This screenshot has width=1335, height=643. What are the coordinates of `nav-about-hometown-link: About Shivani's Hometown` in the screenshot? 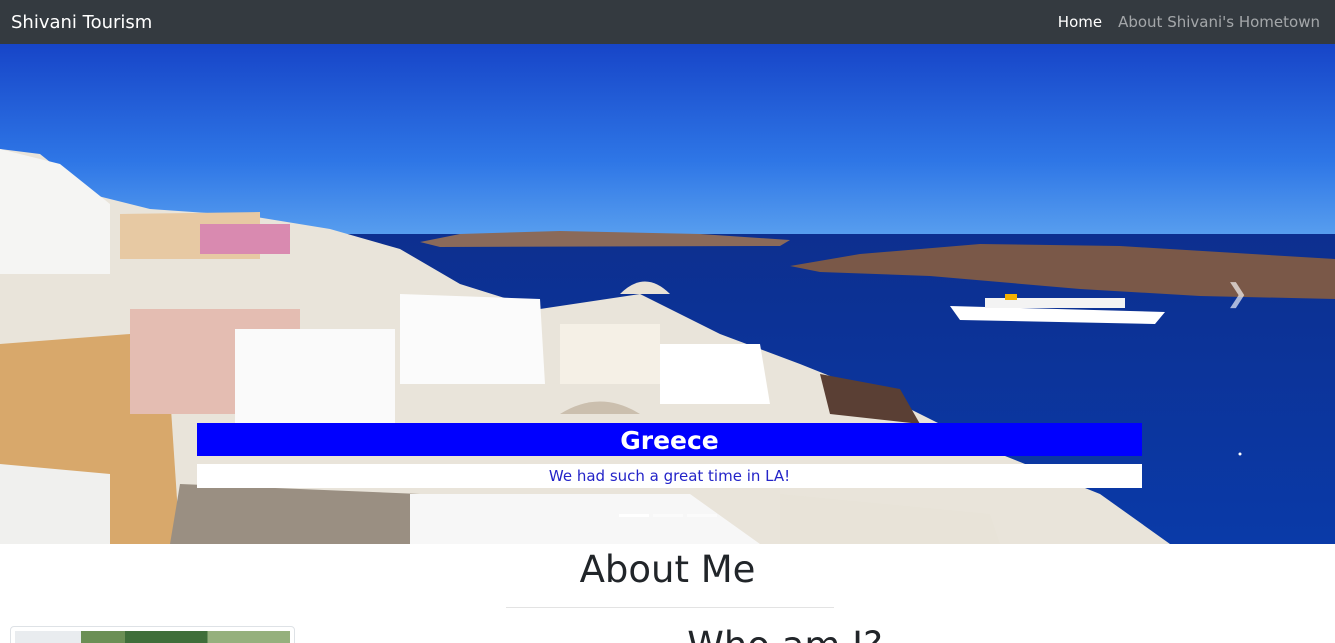 It's located at (1219, 22).